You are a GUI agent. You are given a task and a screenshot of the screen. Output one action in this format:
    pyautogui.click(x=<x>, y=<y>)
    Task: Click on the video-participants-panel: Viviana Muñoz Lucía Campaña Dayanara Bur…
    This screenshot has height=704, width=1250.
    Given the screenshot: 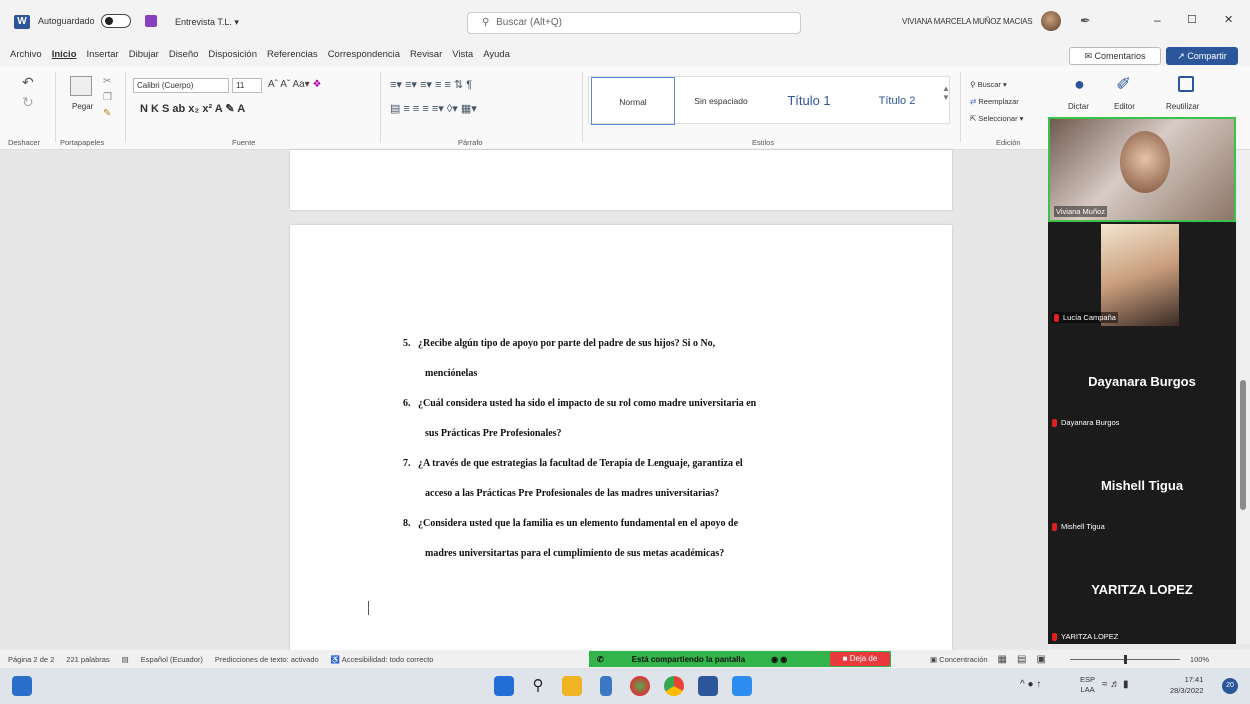 What is the action you would take?
    pyautogui.click(x=1142, y=380)
    